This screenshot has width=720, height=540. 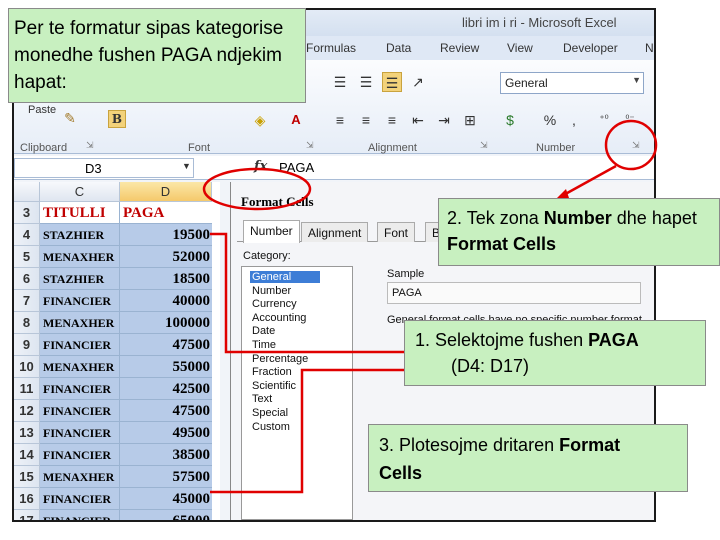 I want to click on formula-input: PAGA, so click(x=296, y=167).